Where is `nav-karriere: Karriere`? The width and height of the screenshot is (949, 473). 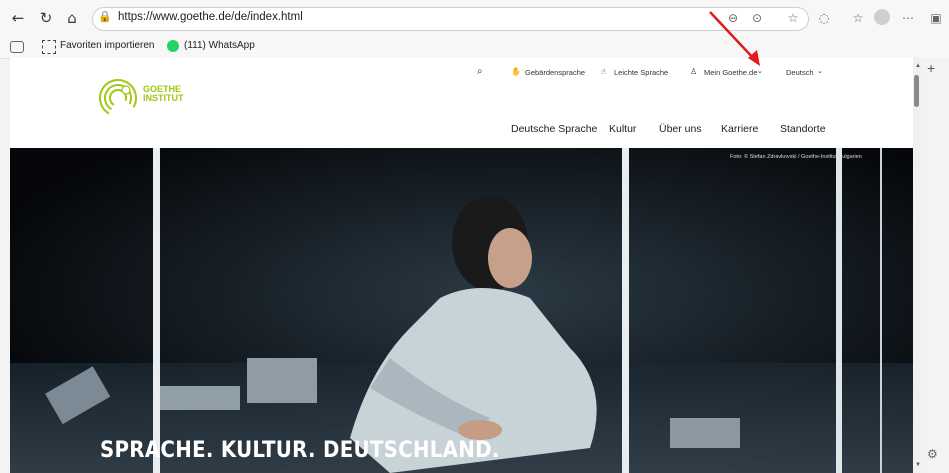 nav-karriere: Karriere is located at coordinates (739, 129).